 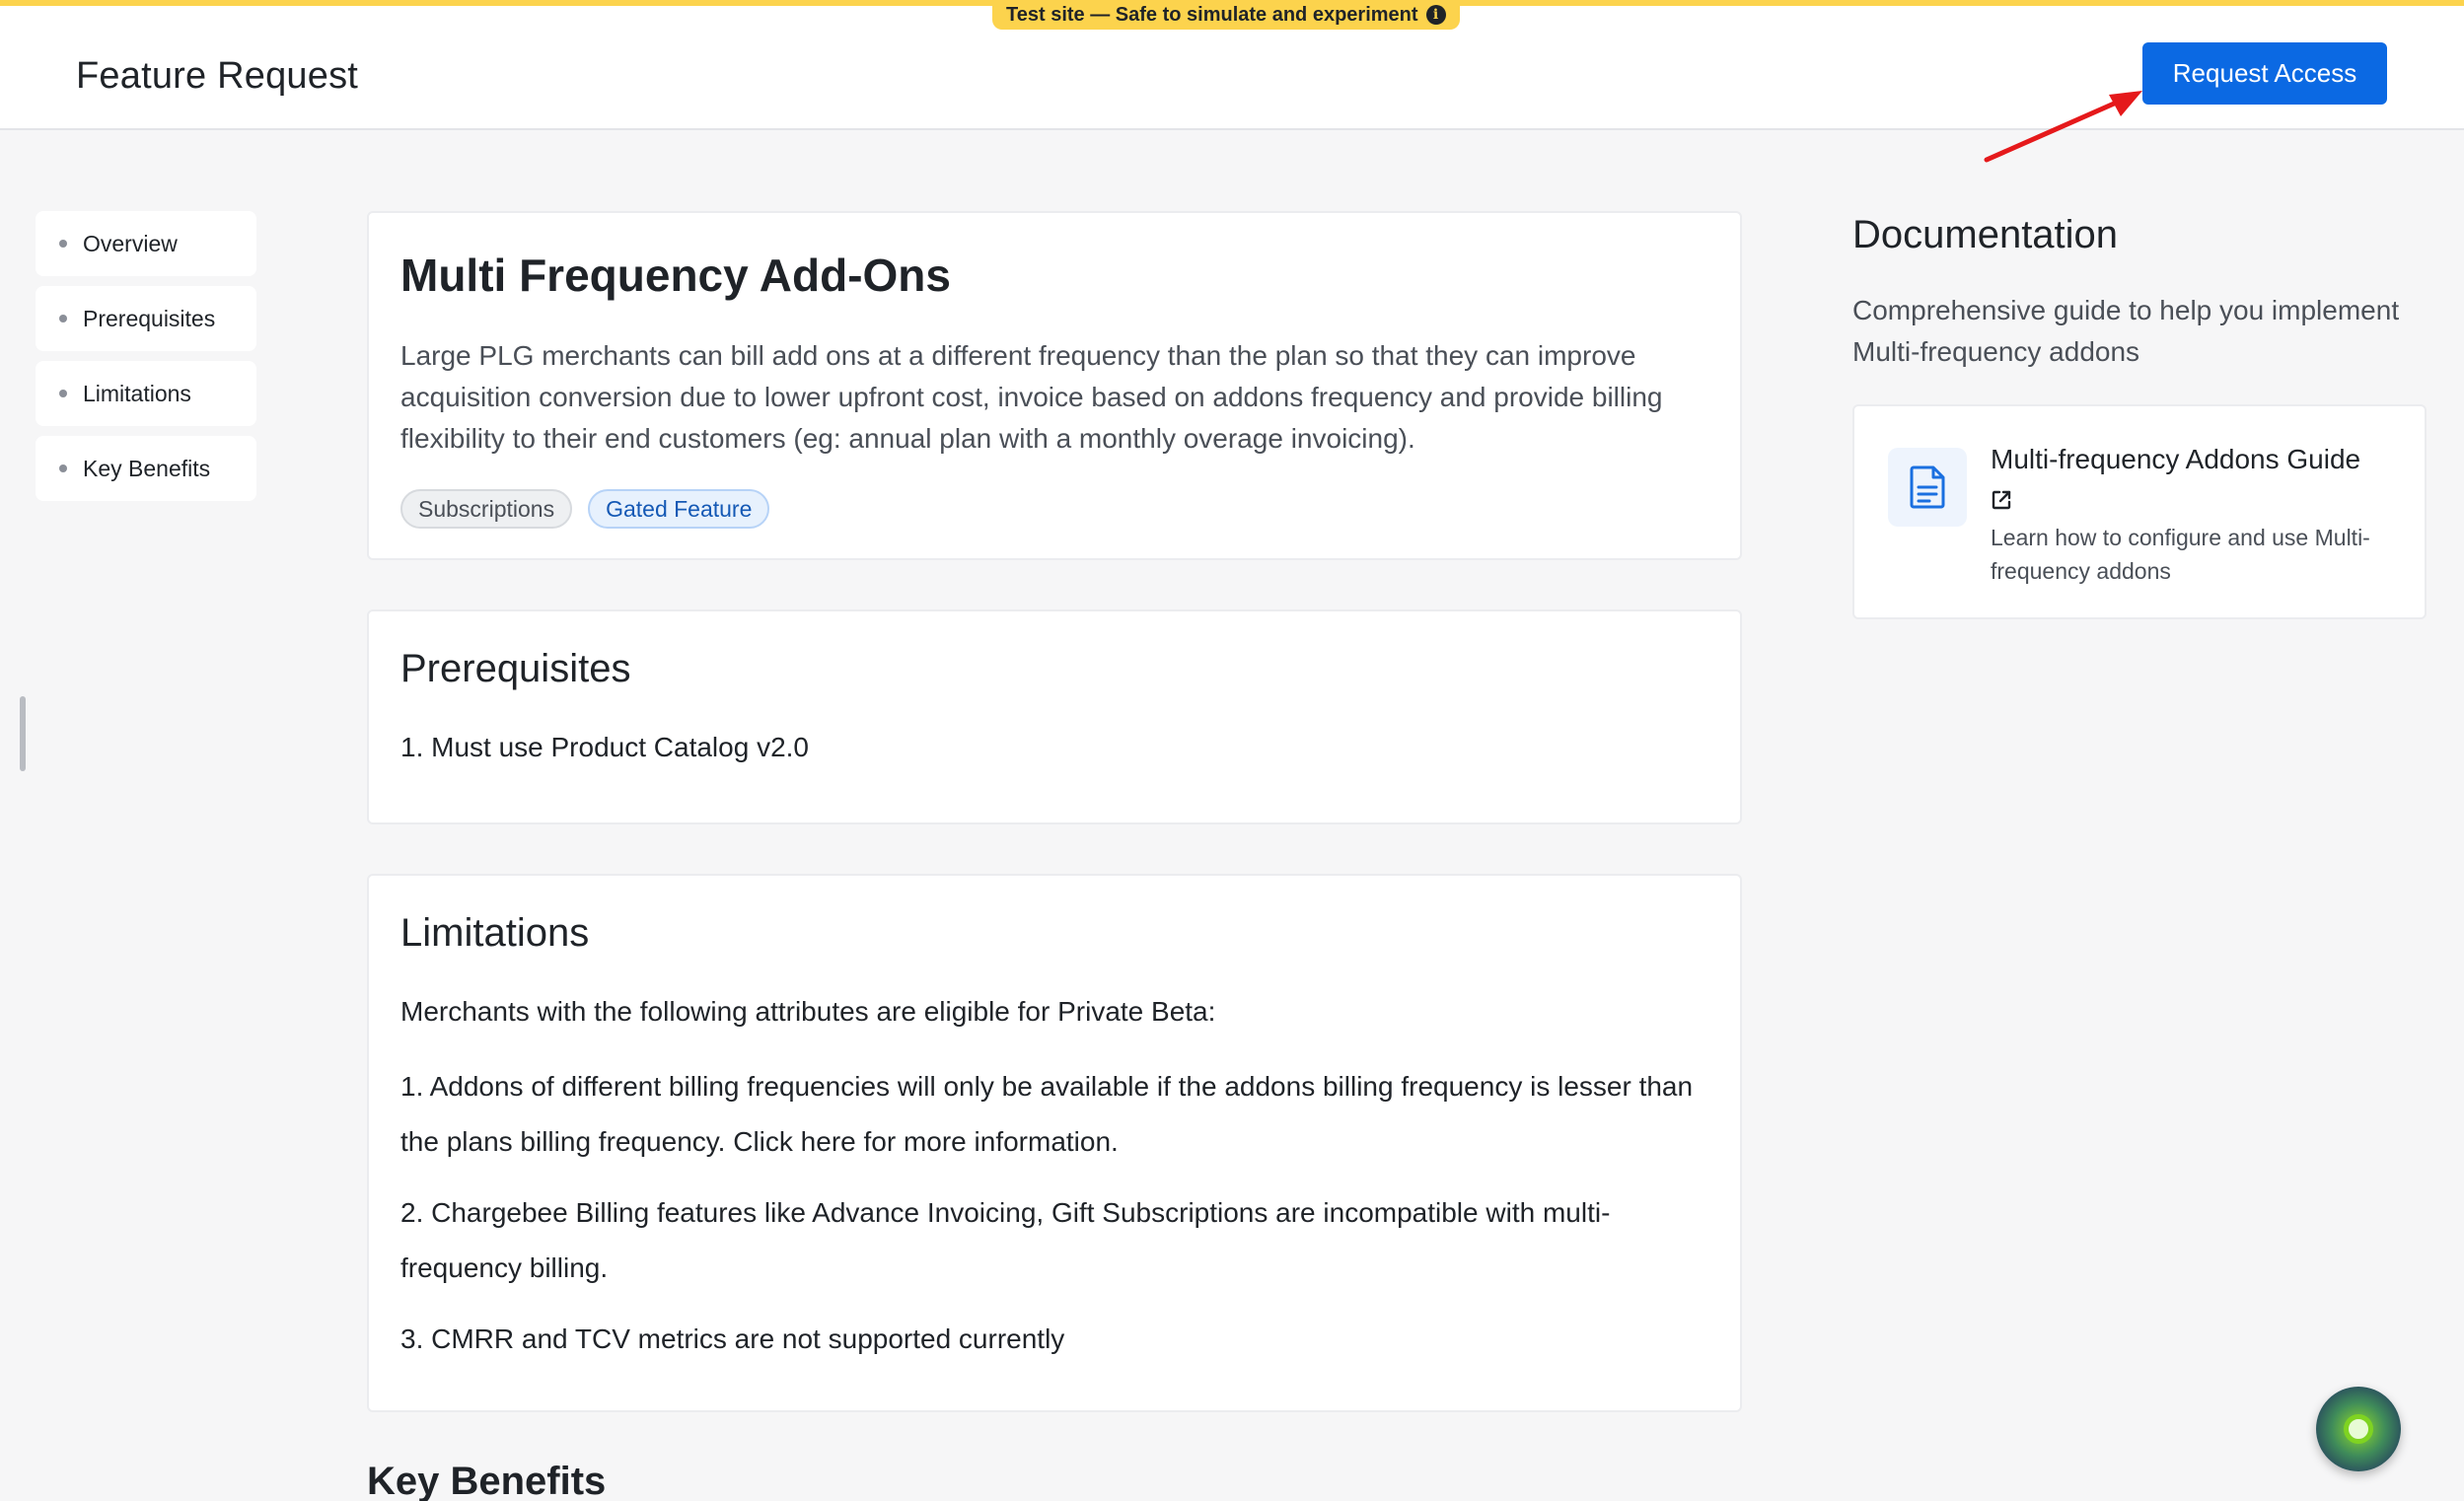 I want to click on limitations-heading: Limitations, so click(x=495, y=933).